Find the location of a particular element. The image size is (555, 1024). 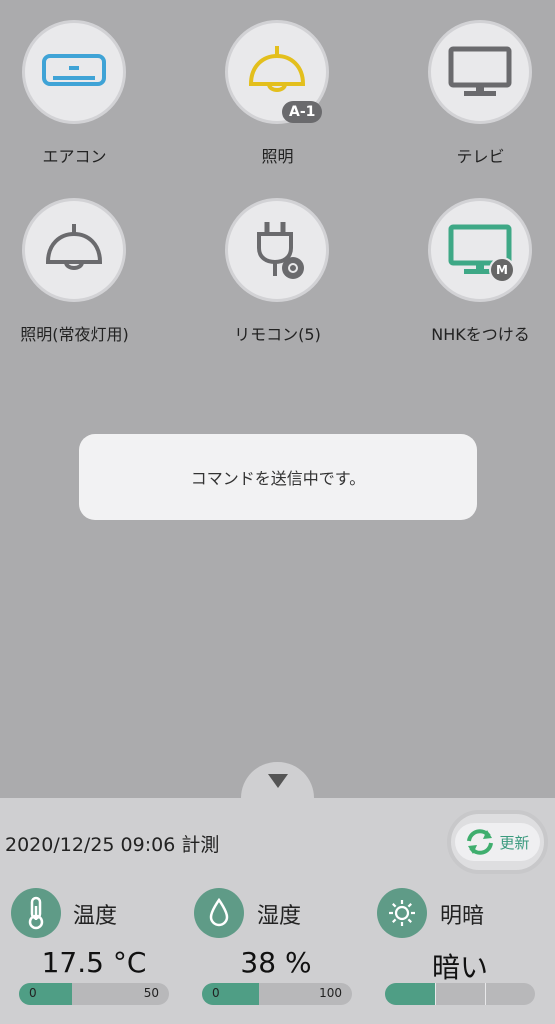

device-tile-night-light: 照明(常夜灯用) is located at coordinates (83, 273).